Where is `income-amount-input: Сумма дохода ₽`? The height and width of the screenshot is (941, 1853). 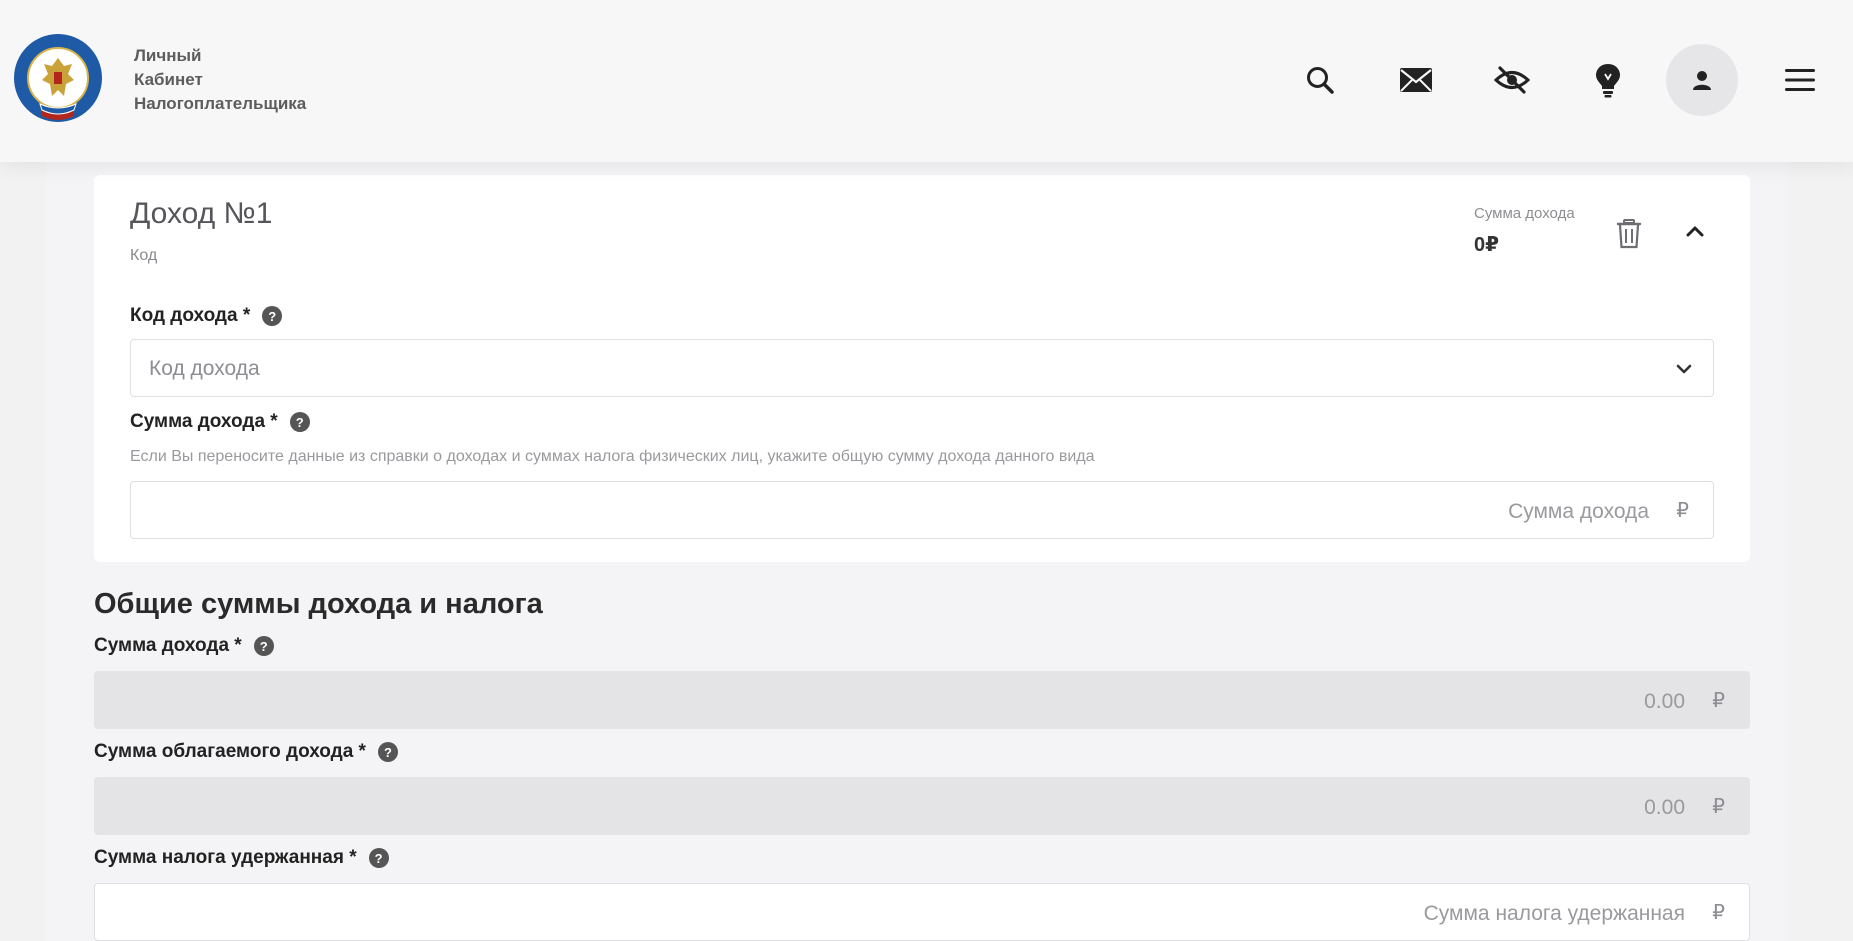 income-amount-input: Сумма дохода ₽ is located at coordinates (922, 510).